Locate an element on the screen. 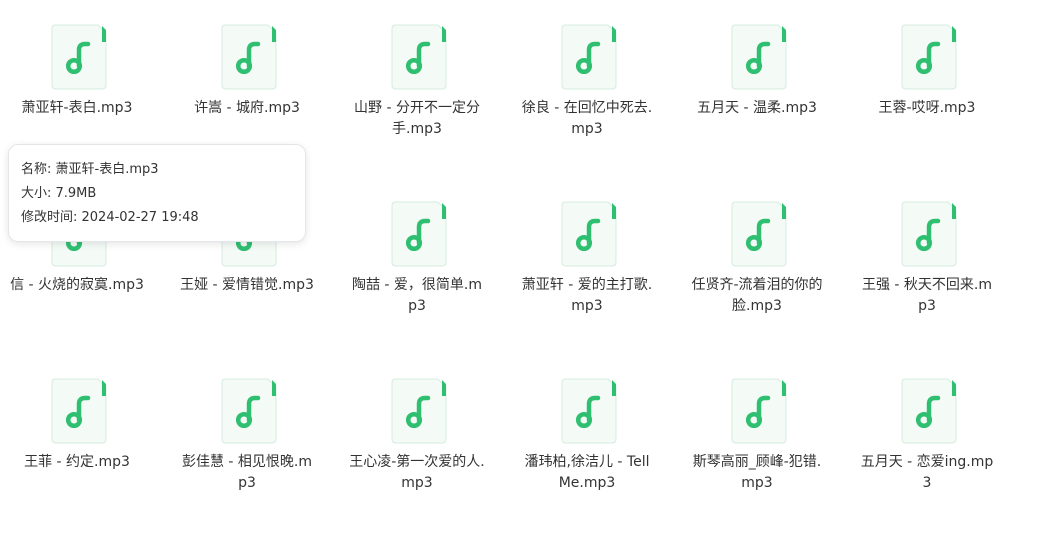 The image size is (1060, 554). file-name-label: 王强 - 秋天不回来.mp3 is located at coordinates (927, 295).